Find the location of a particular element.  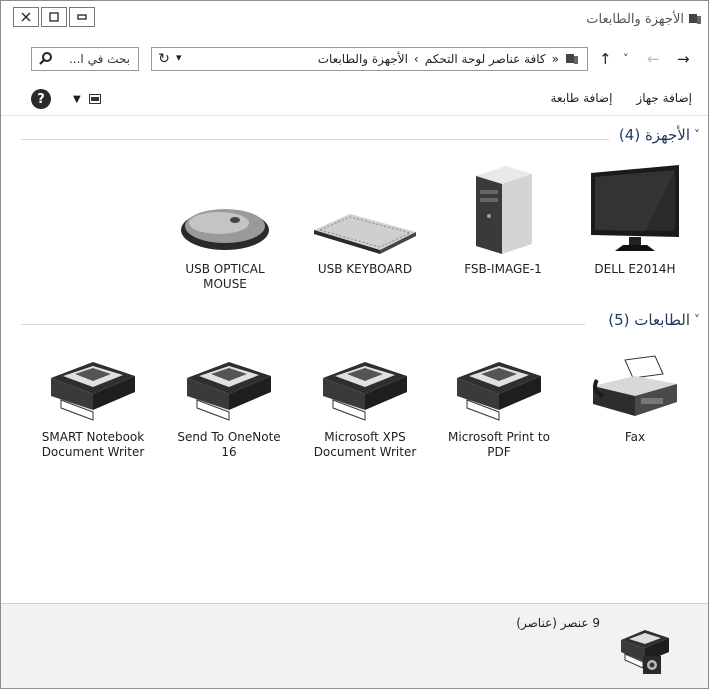

printer-item: Send To OneNote 16 is located at coordinates (229, 392).